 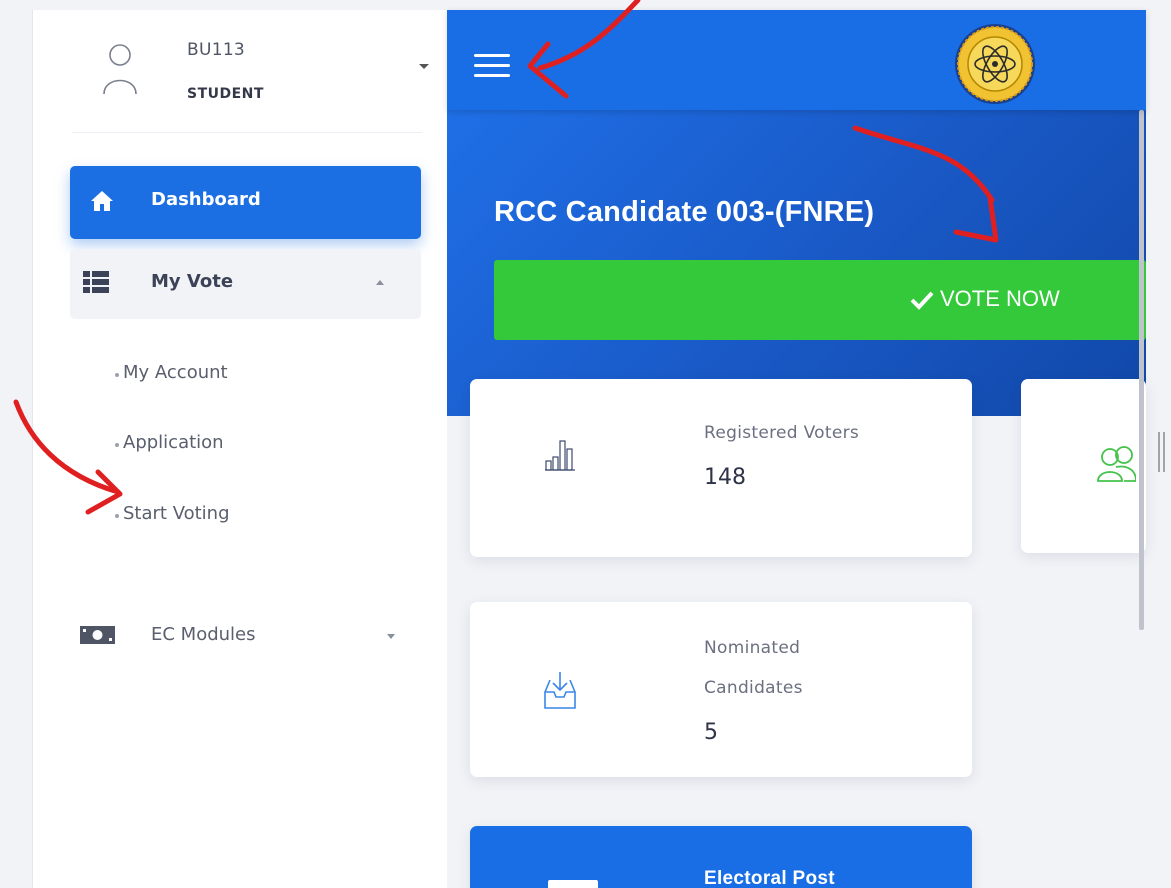 I want to click on sidebar-subitem-label: Application, so click(x=173, y=442).